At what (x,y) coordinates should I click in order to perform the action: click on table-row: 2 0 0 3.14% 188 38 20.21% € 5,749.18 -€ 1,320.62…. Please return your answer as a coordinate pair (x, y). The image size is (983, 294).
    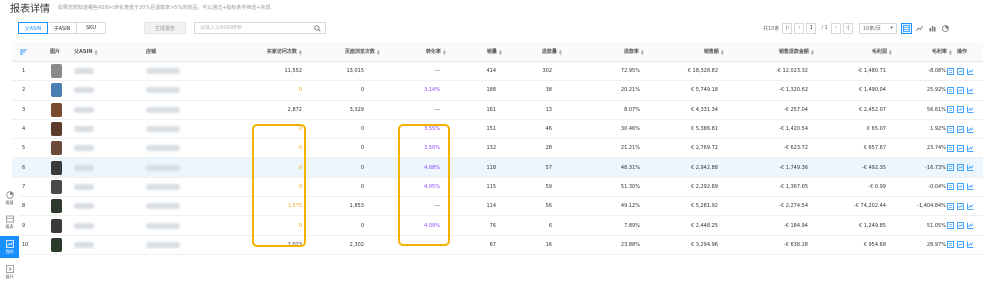
    Looking at the image, I should click on (497, 91).